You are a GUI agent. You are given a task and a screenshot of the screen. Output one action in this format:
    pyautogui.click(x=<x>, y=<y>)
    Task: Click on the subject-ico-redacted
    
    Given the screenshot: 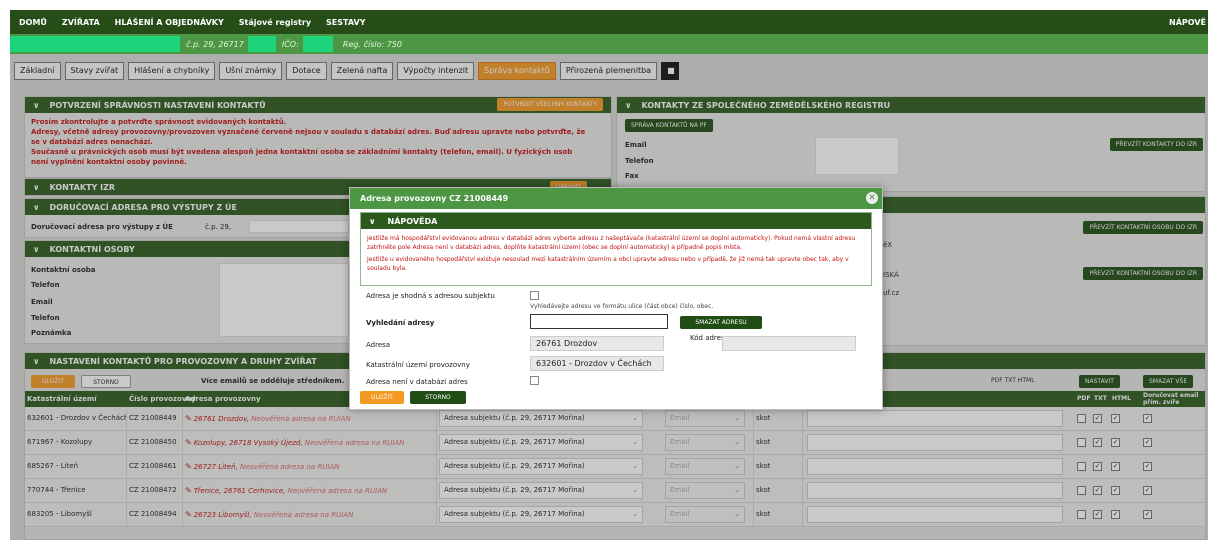 What is the action you would take?
    pyautogui.click(x=317, y=44)
    